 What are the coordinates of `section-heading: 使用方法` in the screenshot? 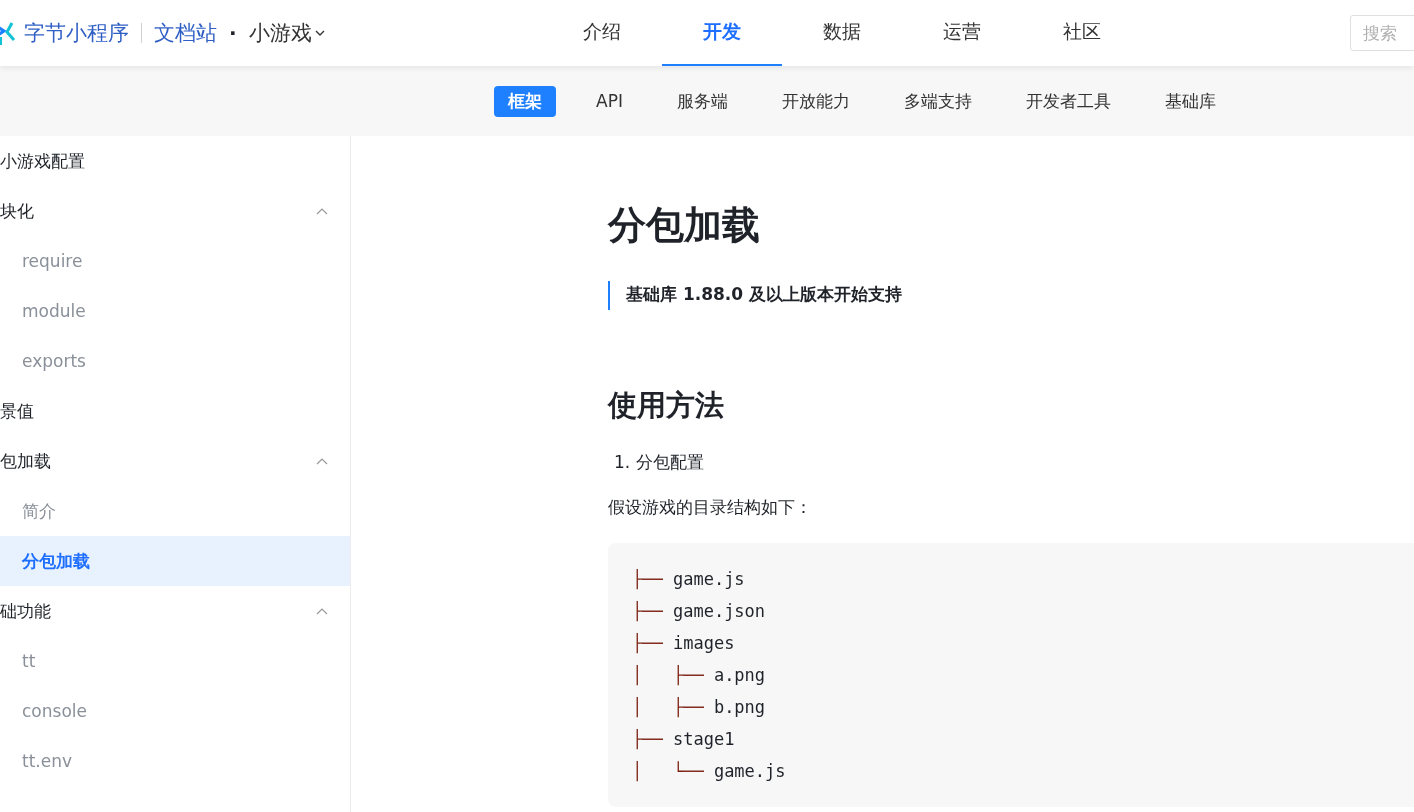 It's located at (666, 405).